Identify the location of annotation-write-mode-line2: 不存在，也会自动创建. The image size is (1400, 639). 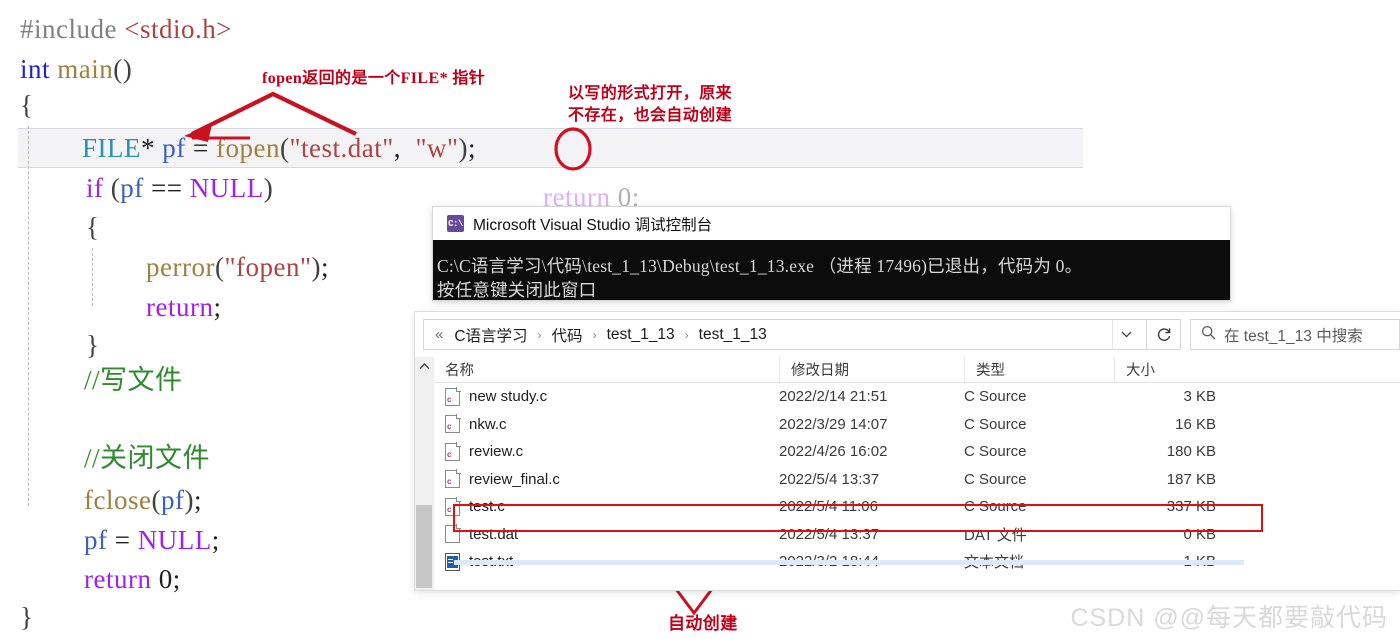
(650, 115).